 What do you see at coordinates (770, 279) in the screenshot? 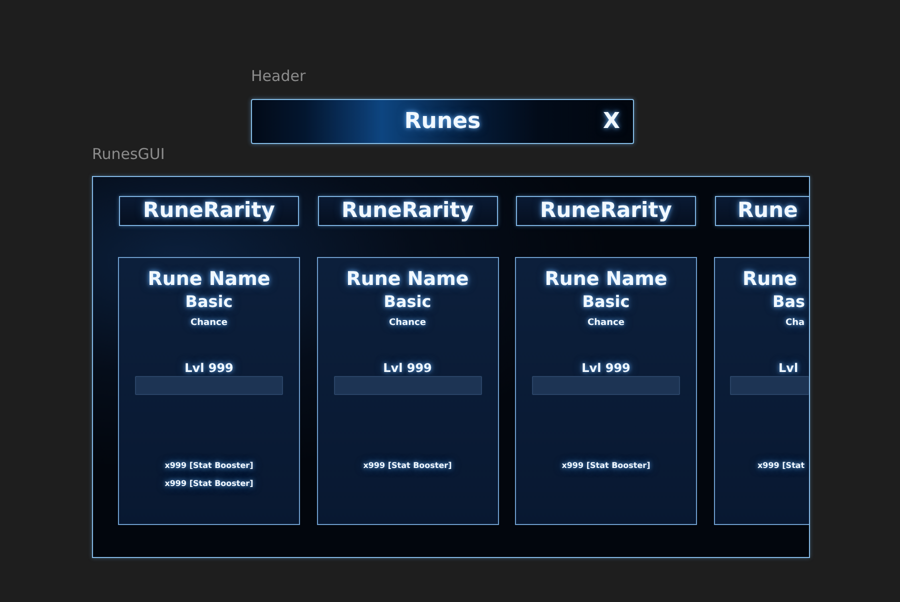
I see `rune-name: Rune` at bounding box center [770, 279].